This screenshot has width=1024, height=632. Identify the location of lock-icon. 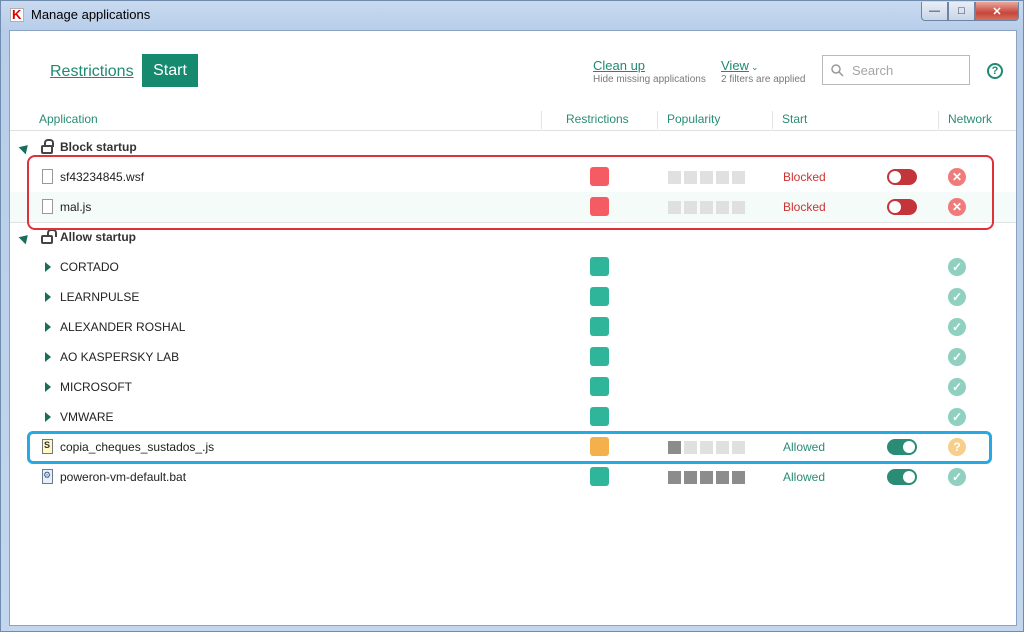
(47, 146).